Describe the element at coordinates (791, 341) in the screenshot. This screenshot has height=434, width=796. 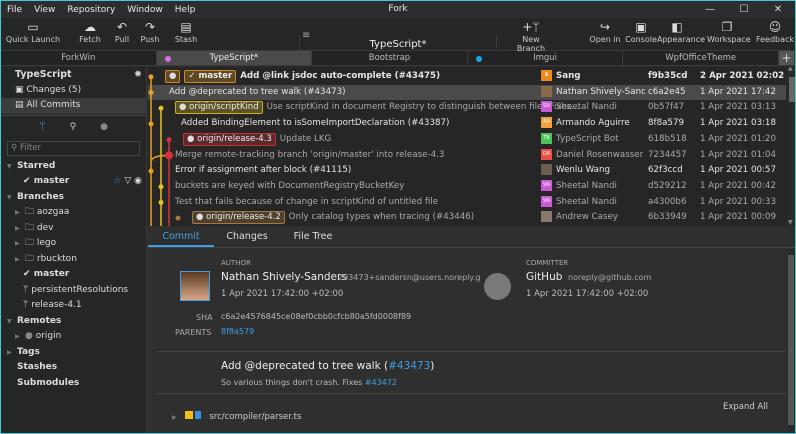
I see `details-scrollbar` at that location.